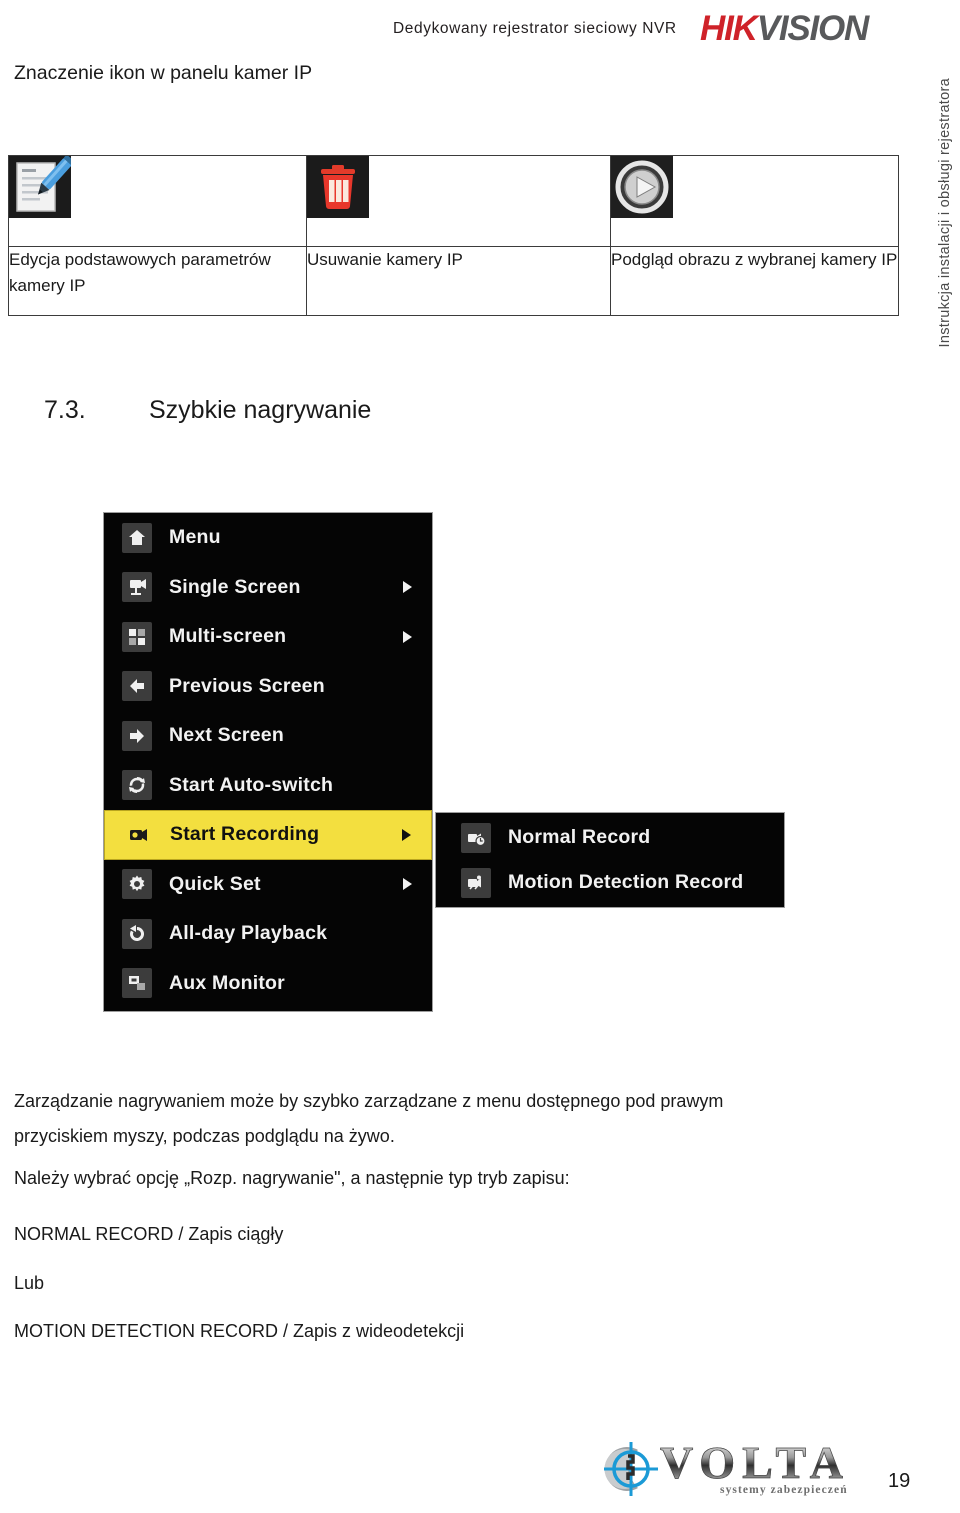 Image resolution: width=960 pixels, height=1513 pixels. I want to click on refresh-cycle-icon, so click(137, 785).